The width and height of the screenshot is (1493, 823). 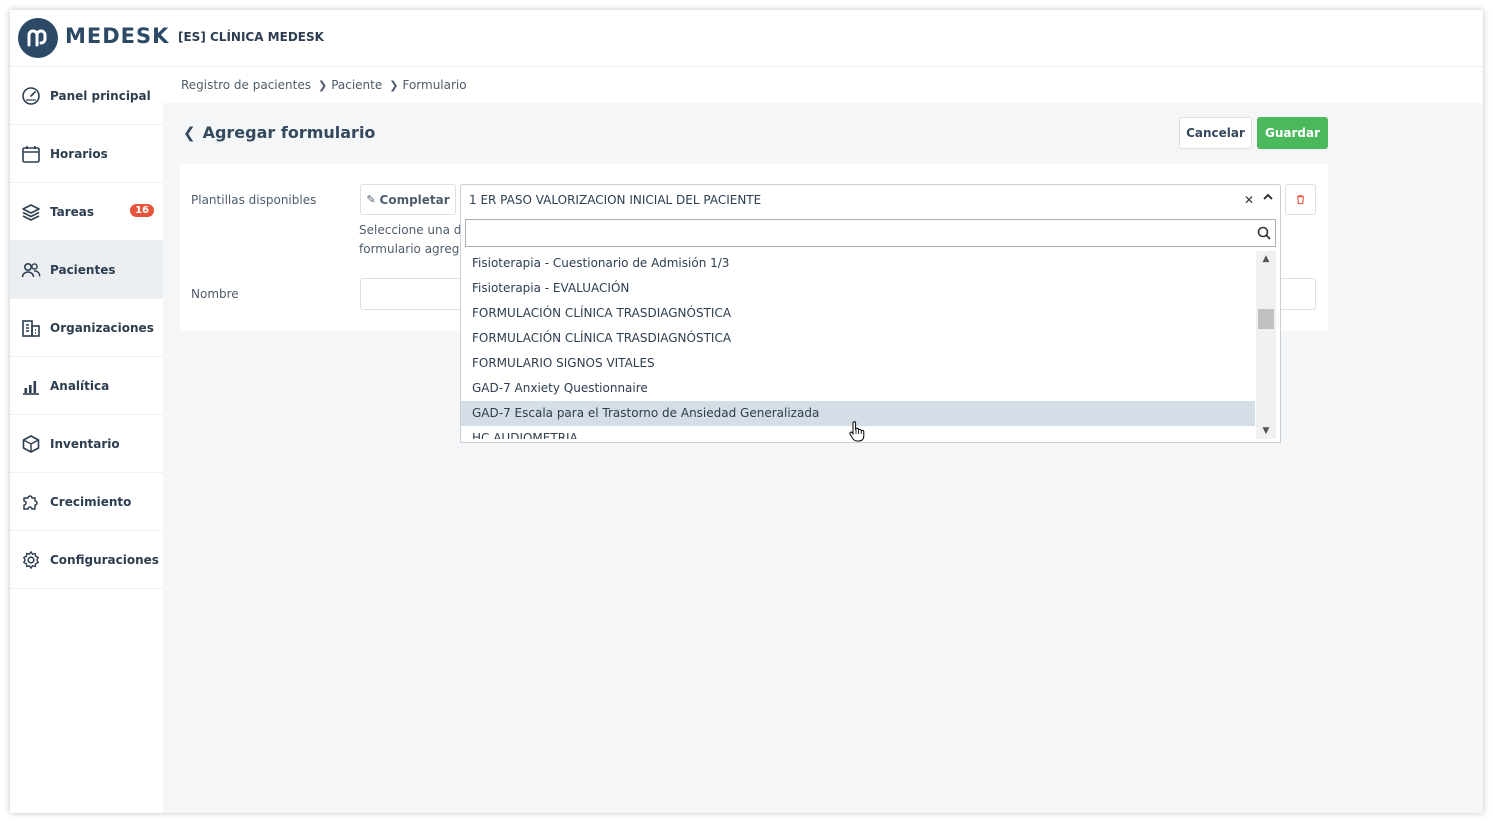 I want to click on sidebar-item-label: Panel principal, so click(x=100, y=95).